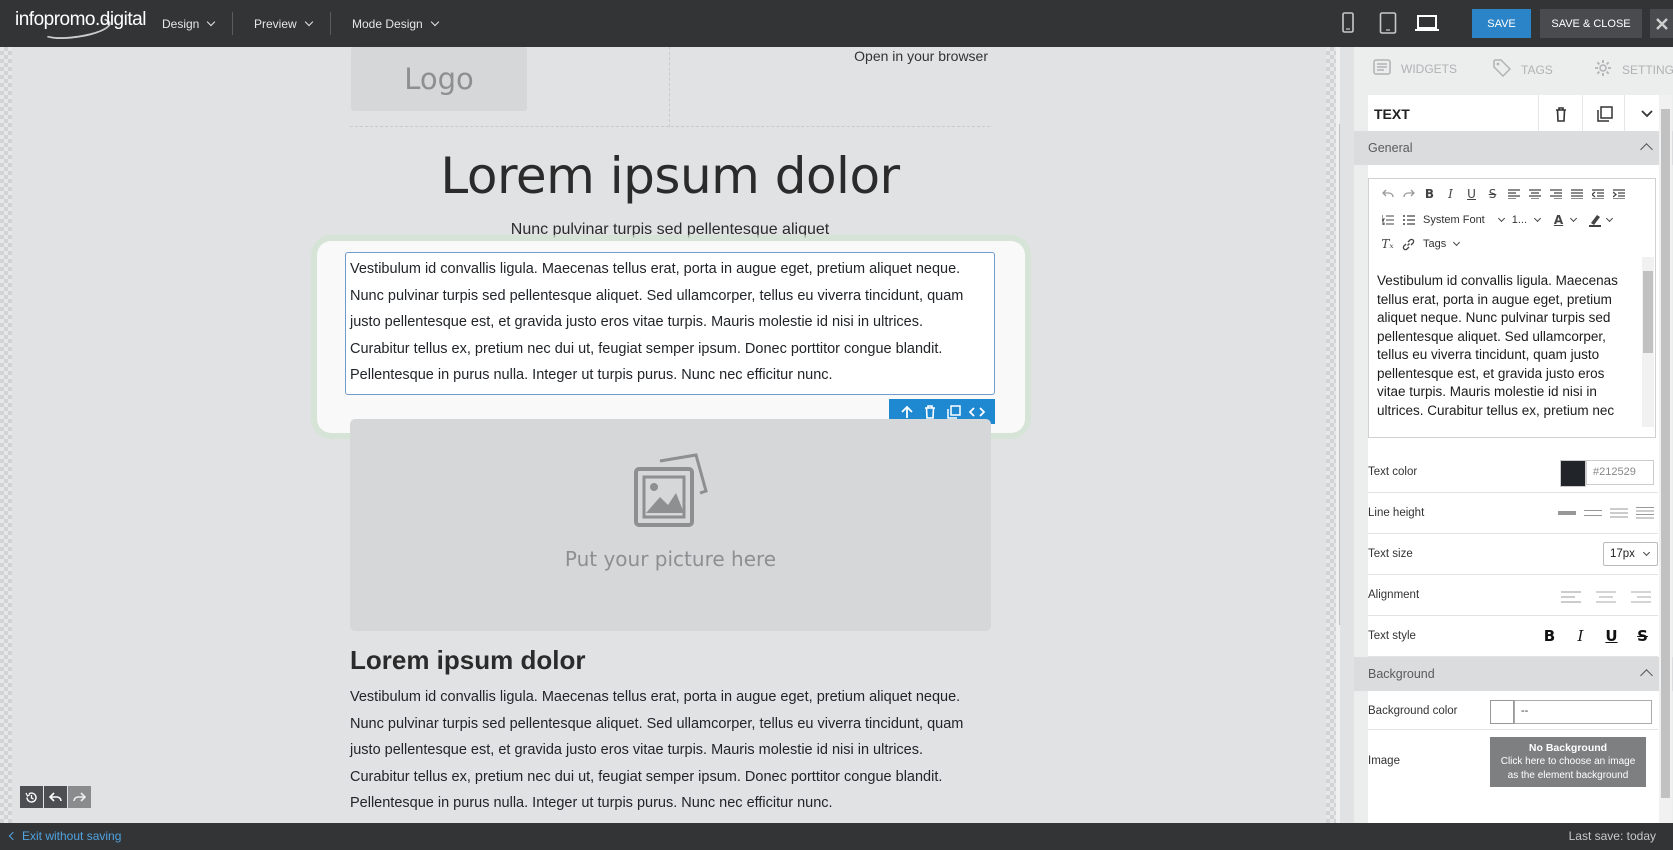 This screenshot has width=1673, height=850. Describe the element at coordinates (1513, 148) in the screenshot. I see `general-group-header: General` at that location.